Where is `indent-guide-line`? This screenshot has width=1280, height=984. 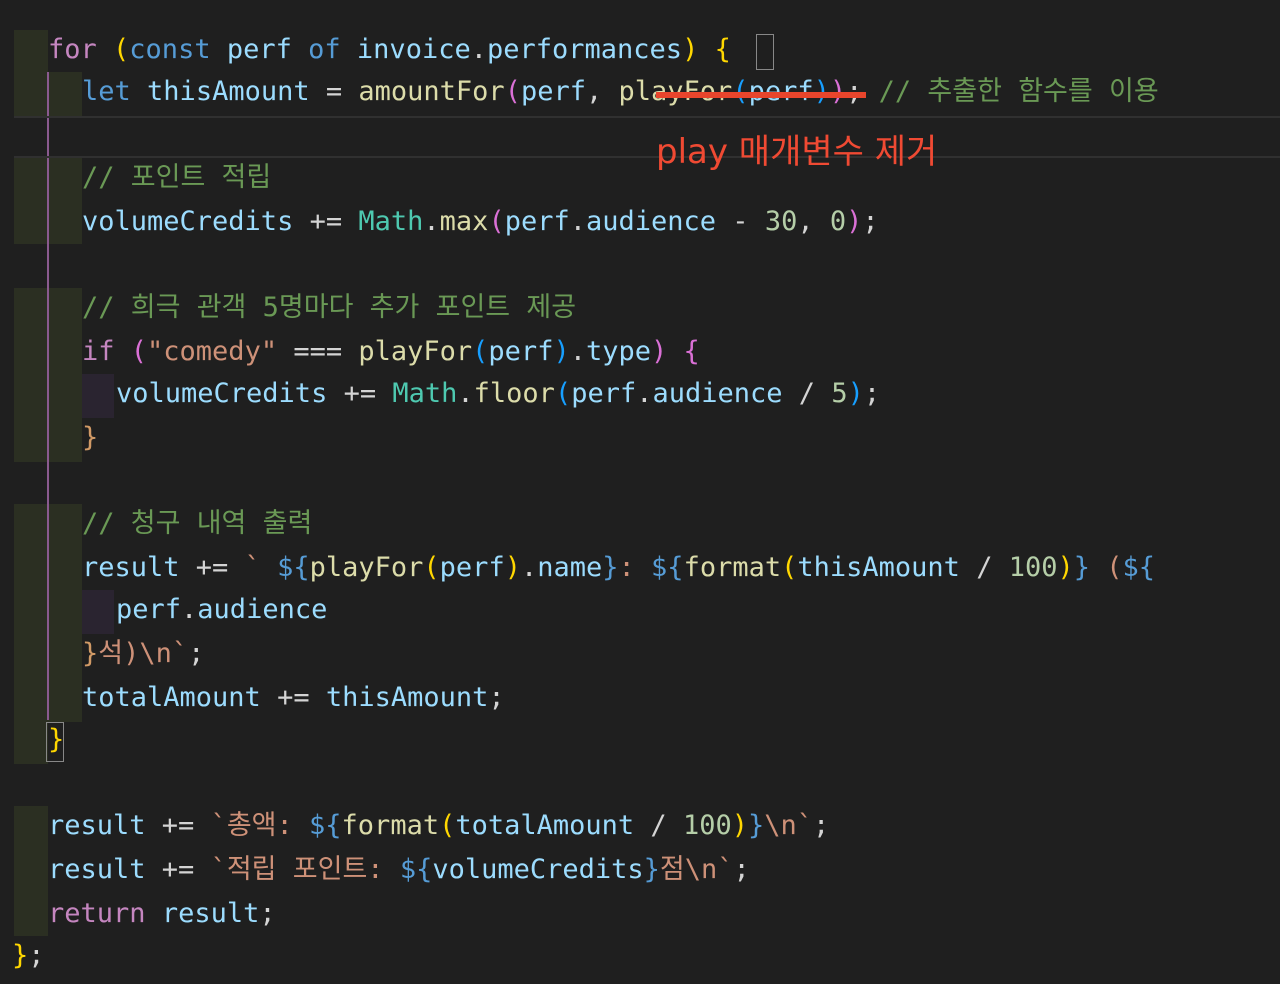
indent-guide-line is located at coordinates (48, 396).